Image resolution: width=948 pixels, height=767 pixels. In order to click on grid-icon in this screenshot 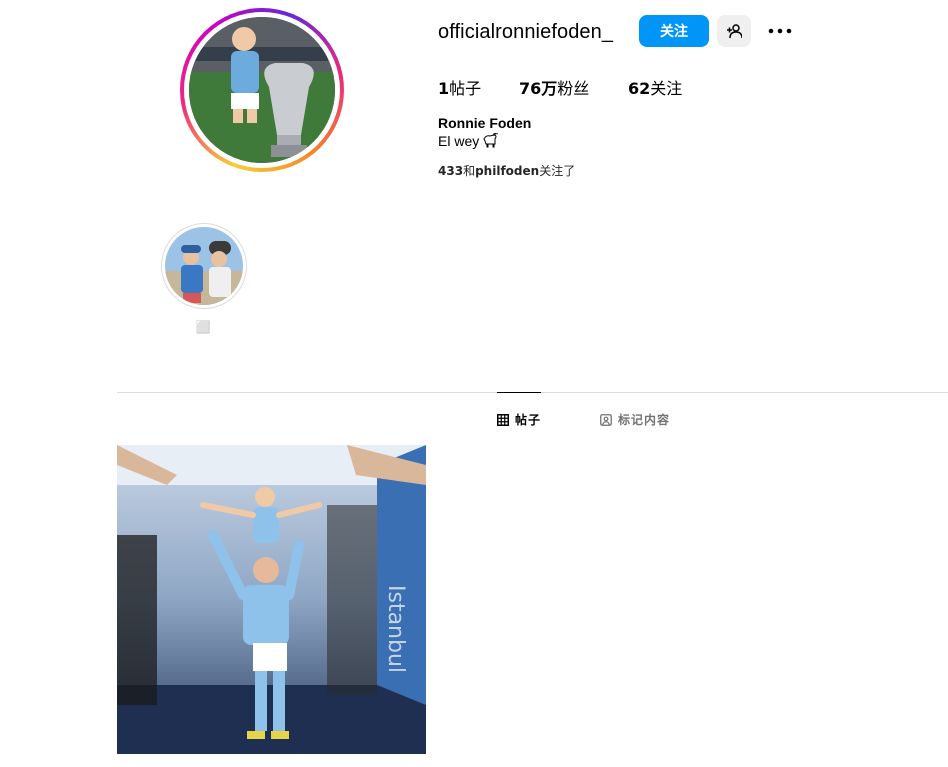, I will do `click(503, 419)`.